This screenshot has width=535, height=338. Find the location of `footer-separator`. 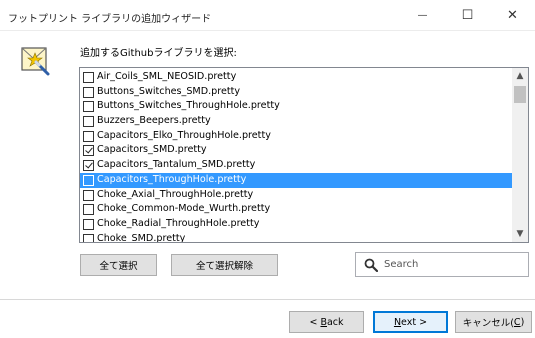

footer-separator is located at coordinates (267, 299).